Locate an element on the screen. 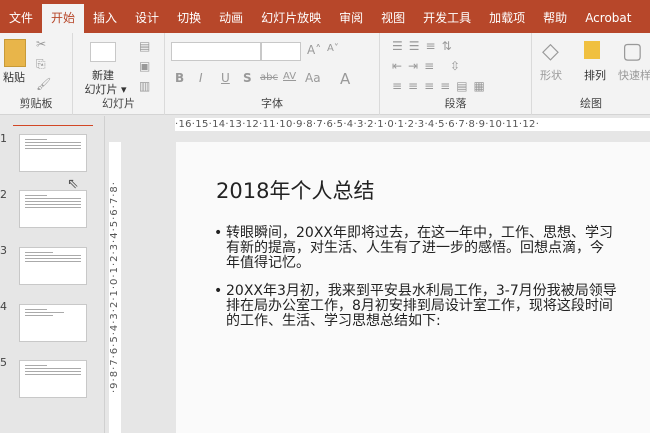 Image resolution: width=650 pixels, height=433 pixels. font-label: 字体 is located at coordinates (272, 103).